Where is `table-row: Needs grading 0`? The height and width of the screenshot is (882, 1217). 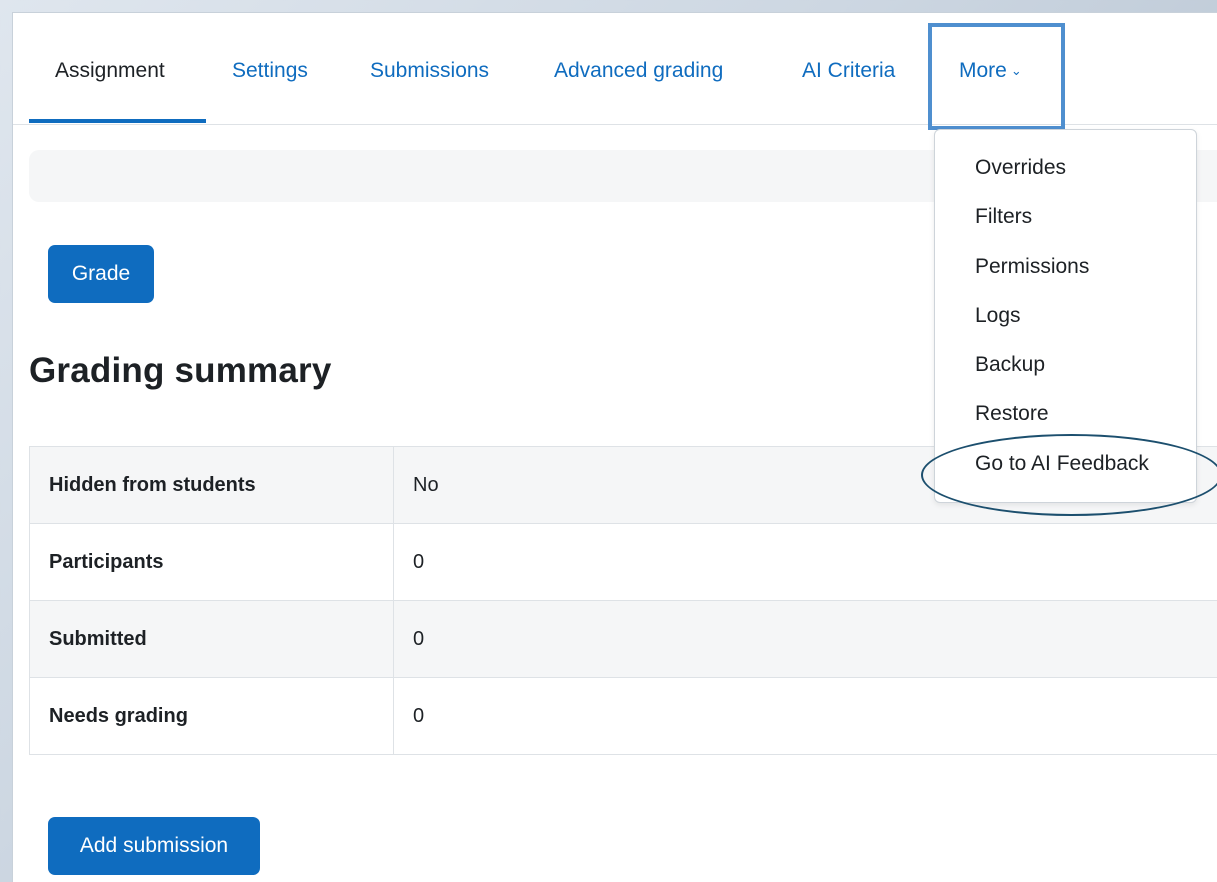
table-row: Needs grading 0 is located at coordinates (623, 716).